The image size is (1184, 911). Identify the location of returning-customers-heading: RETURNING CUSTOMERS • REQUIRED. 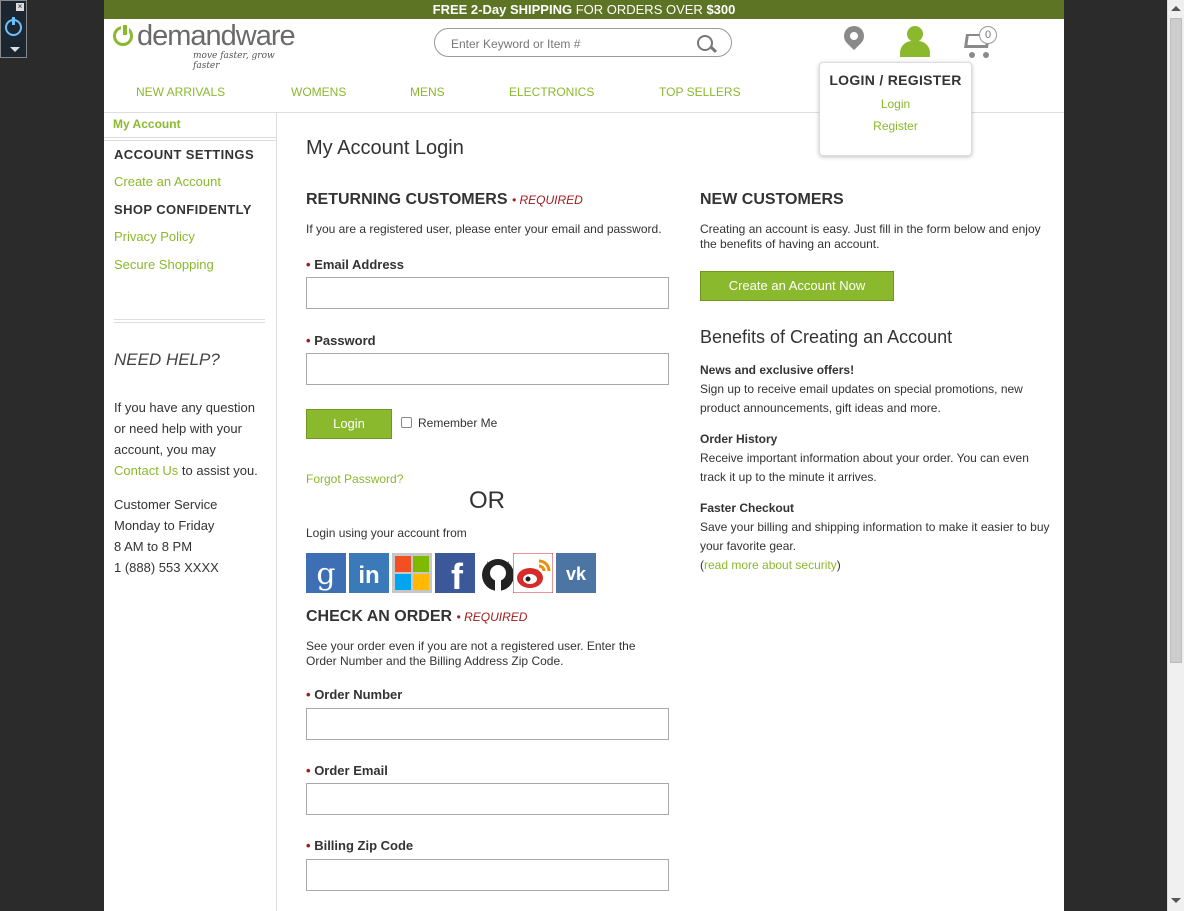
(444, 200).